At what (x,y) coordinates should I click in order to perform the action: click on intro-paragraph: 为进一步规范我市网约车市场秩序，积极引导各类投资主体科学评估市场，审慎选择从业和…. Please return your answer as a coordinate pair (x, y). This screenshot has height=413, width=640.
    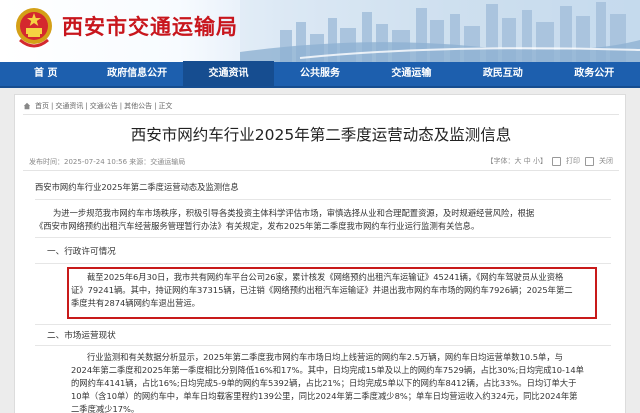
    Looking at the image, I should click on (323, 220).